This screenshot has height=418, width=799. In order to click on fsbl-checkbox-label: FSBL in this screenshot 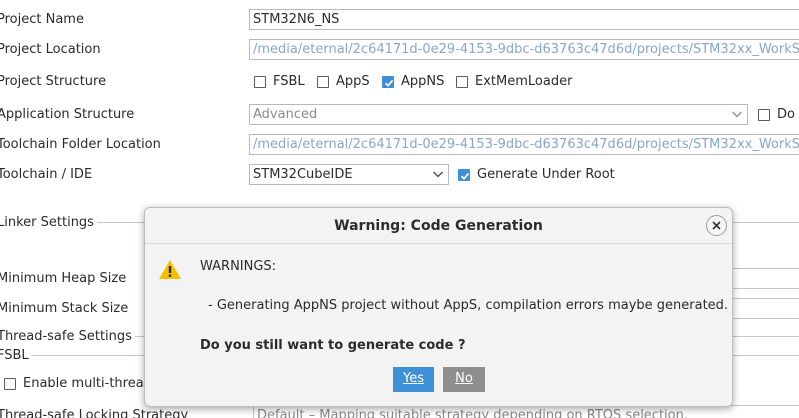, I will do `click(289, 81)`.